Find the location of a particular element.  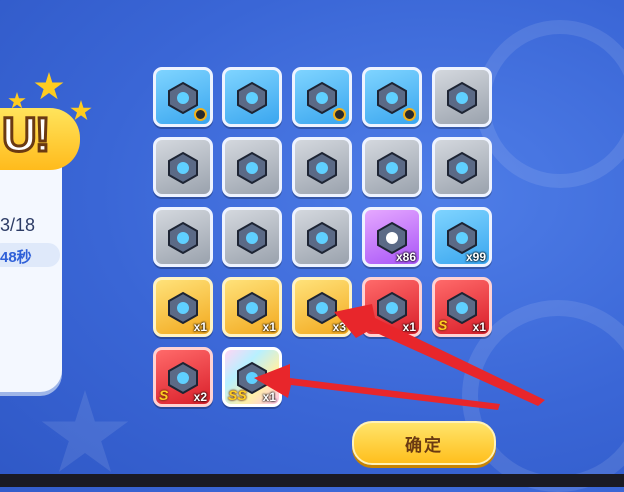

reward-slot: x3 is located at coordinates (322, 307).